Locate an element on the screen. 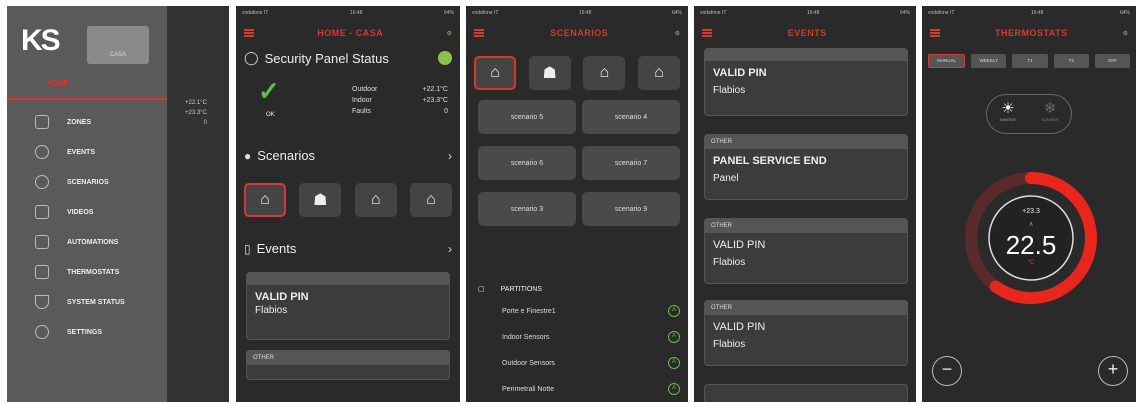 The image size is (1140, 404). mode-tab-weekly: WEEKLY is located at coordinates (989, 61).